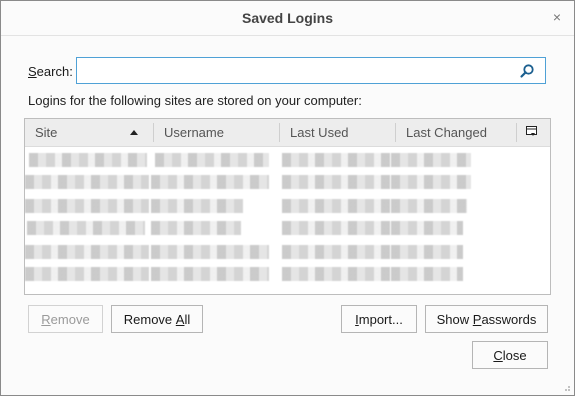 The image size is (575, 396). What do you see at coordinates (446, 132) in the screenshot?
I see `column-header-last-changed: Last Changed` at bounding box center [446, 132].